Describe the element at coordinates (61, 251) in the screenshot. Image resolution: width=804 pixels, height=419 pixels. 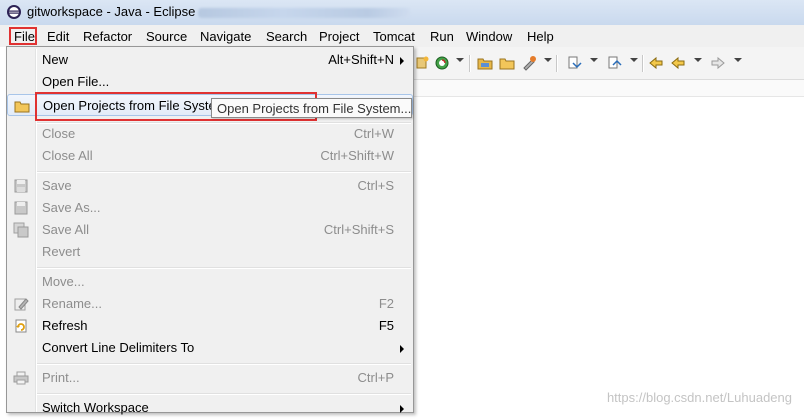
I see `menu-item-label: Revert` at that location.